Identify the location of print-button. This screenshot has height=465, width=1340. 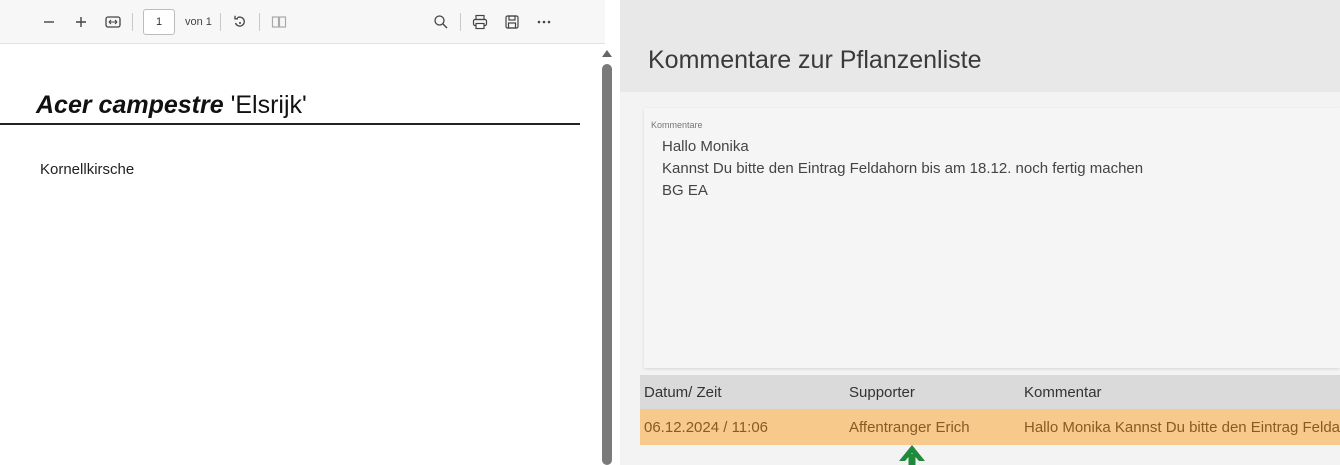
(480, 22).